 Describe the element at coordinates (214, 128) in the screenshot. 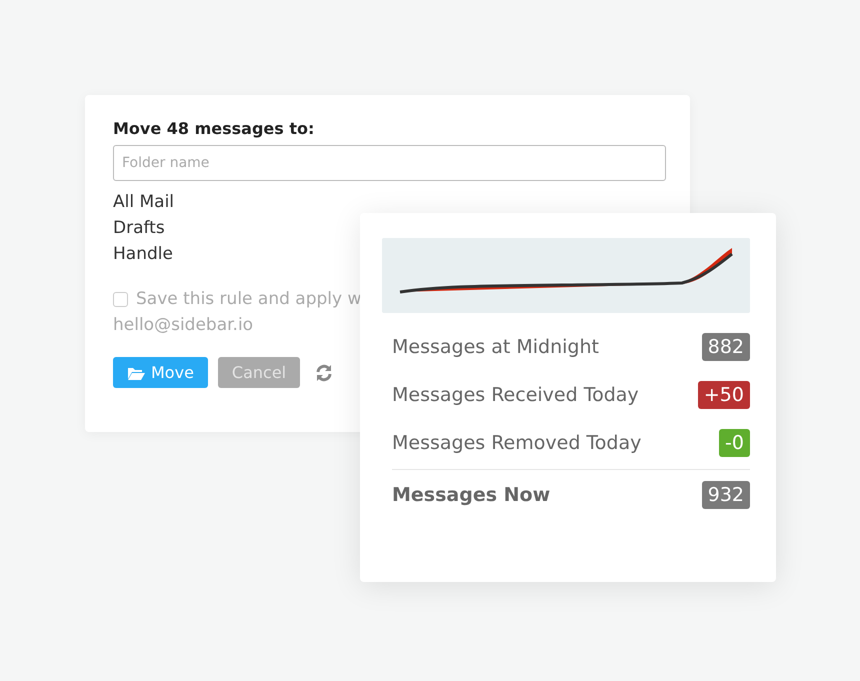

I see `dialog-title: Move 48 messages to:` at that location.